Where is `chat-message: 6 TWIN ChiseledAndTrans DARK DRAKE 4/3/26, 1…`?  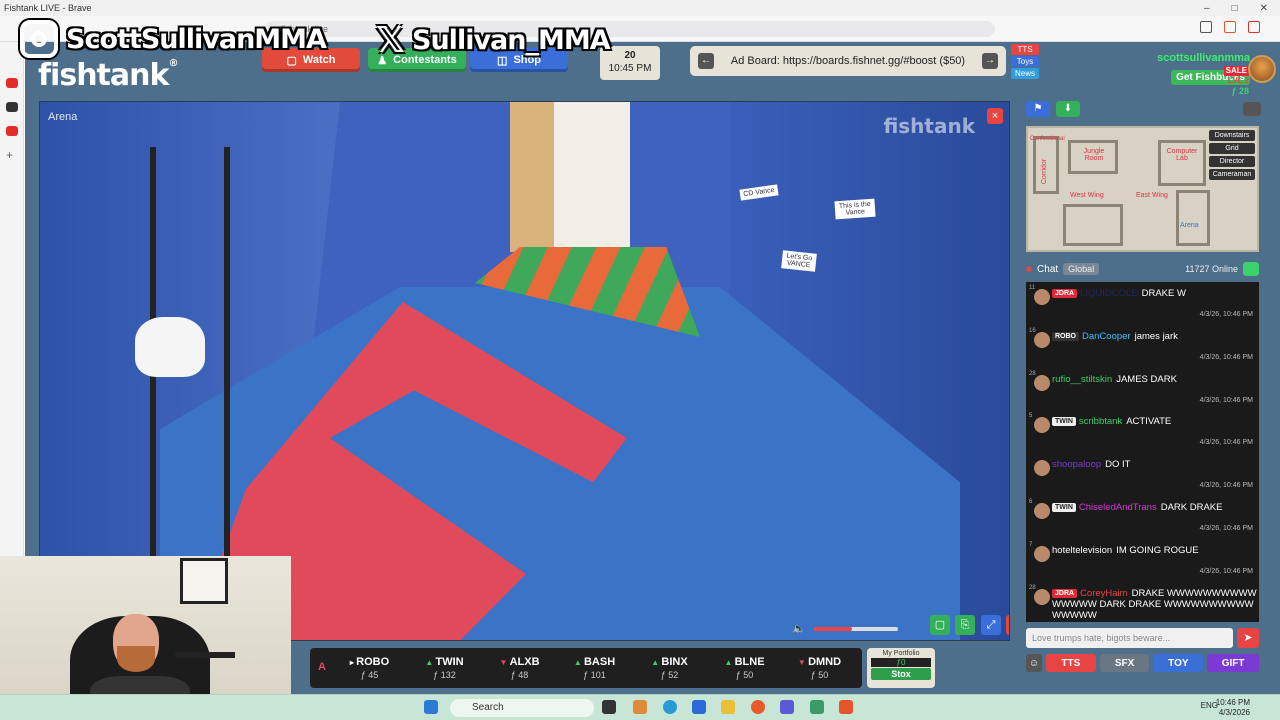 chat-message: 6 TWIN ChiseledAndTrans DARK DRAKE 4/3/26, 1… is located at coordinates (1142, 517).